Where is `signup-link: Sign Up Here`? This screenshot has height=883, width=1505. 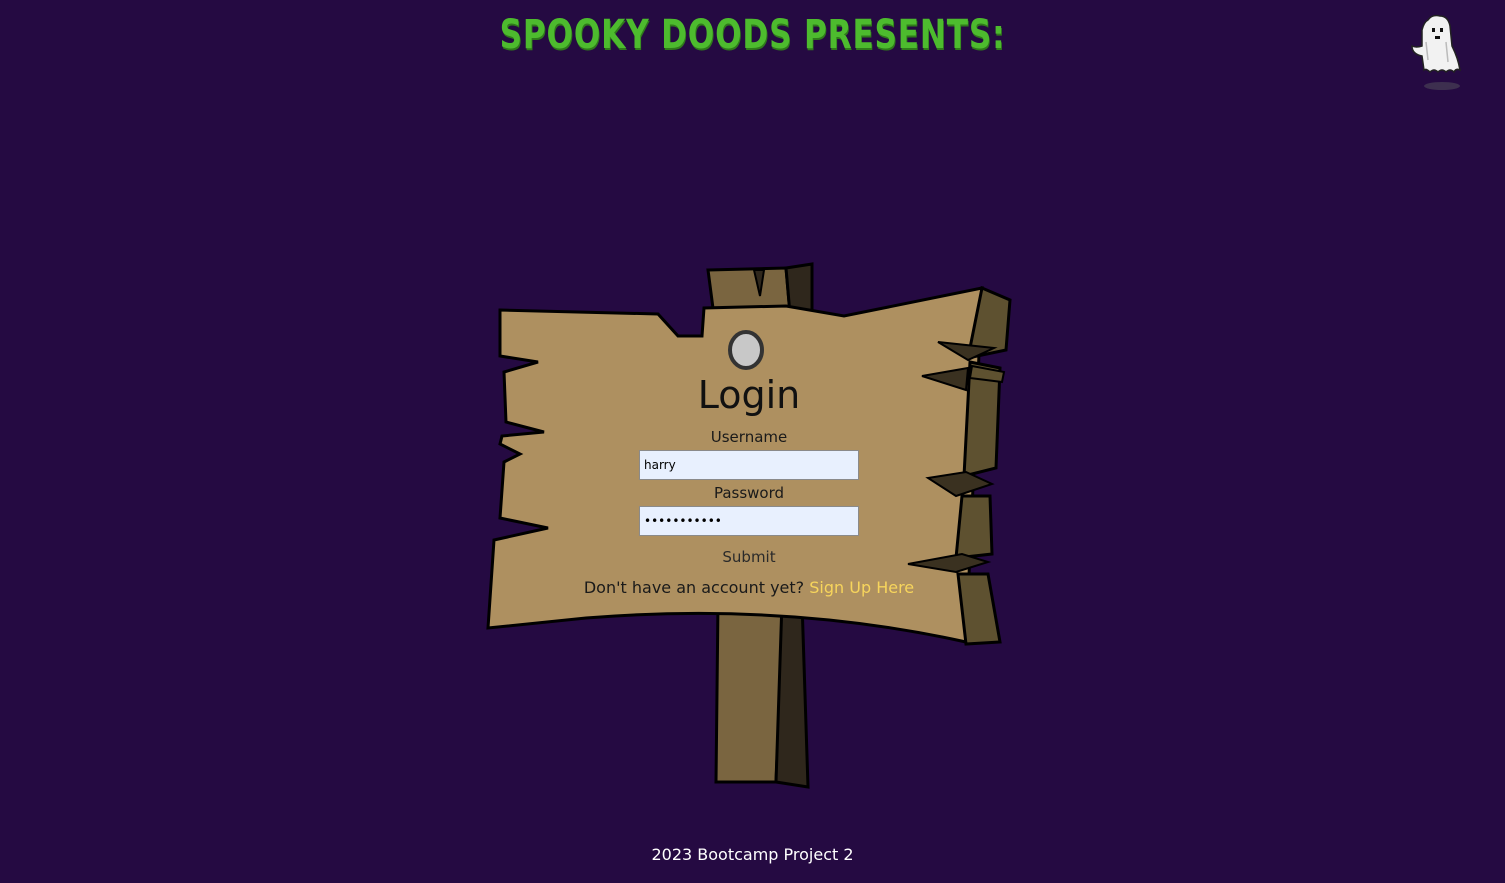 signup-link: Sign Up Here is located at coordinates (861, 587).